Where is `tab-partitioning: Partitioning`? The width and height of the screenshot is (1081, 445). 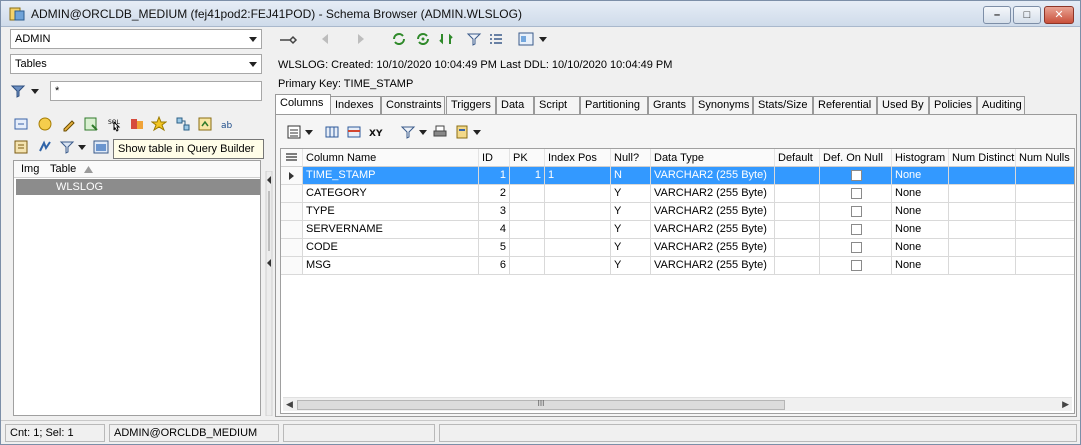 tab-partitioning: Partitioning is located at coordinates (614, 105).